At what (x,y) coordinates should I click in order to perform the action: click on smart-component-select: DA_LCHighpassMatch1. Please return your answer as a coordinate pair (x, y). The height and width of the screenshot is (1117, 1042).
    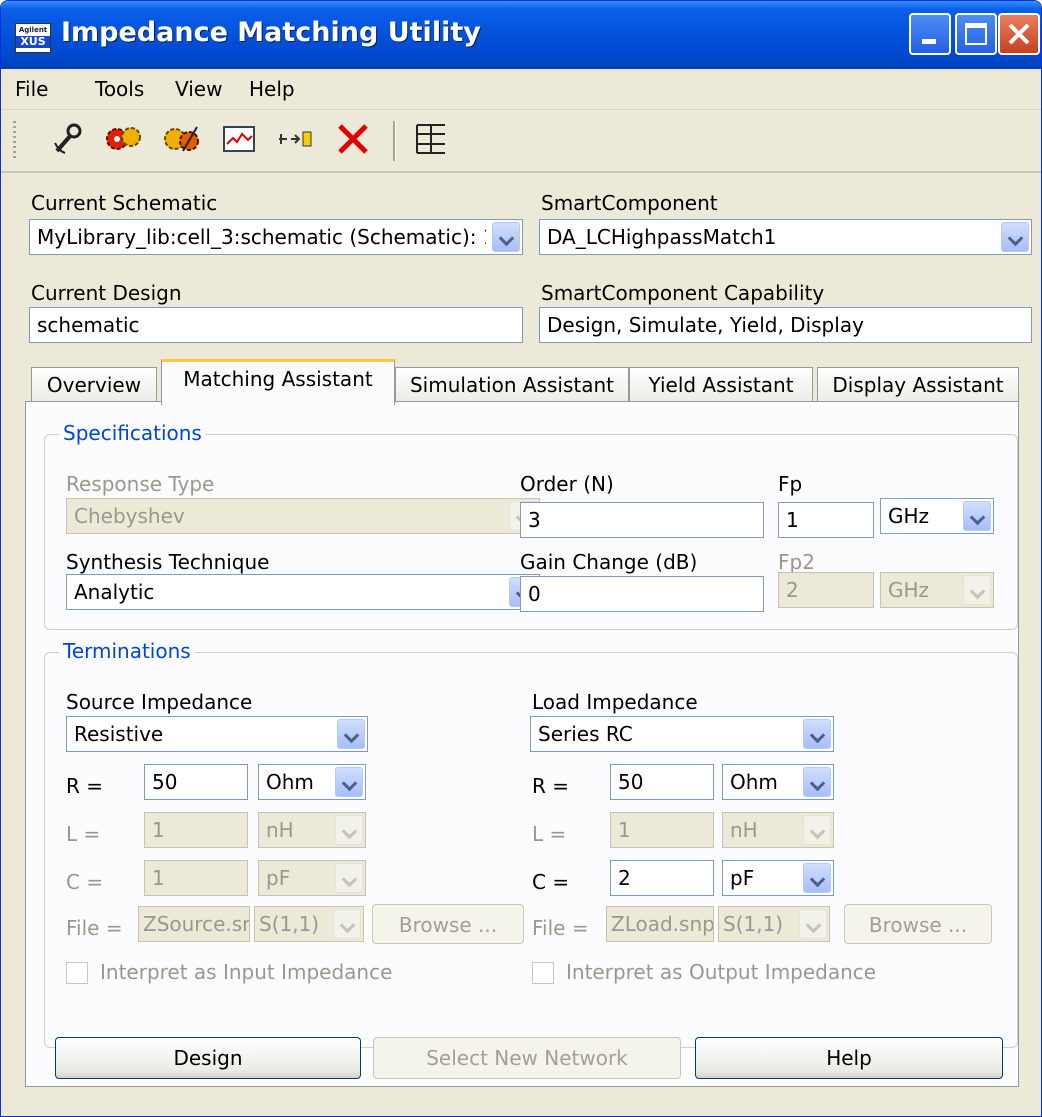
    Looking at the image, I should click on (785, 237).